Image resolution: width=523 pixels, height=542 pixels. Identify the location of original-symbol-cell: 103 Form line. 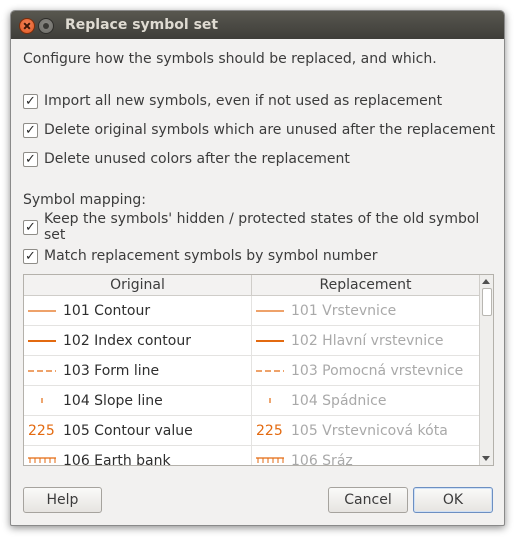
(138, 371).